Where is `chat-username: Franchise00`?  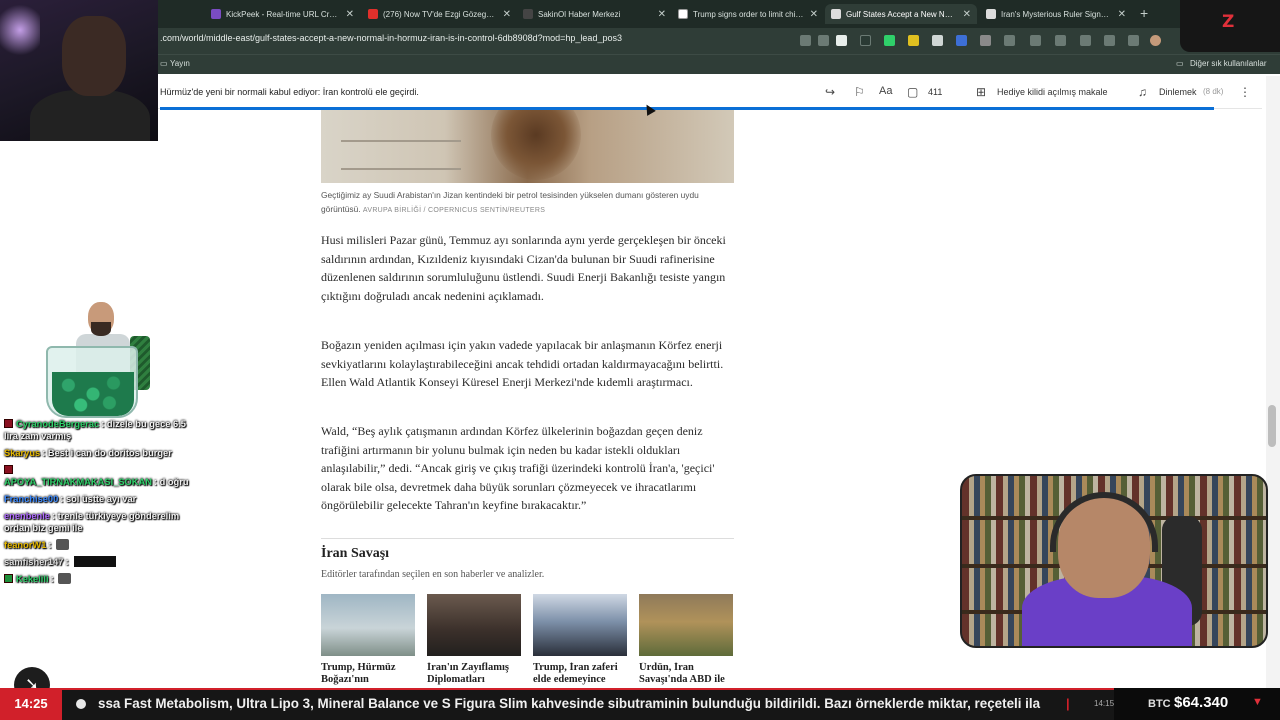 chat-username: Franchise00 is located at coordinates (31, 499).